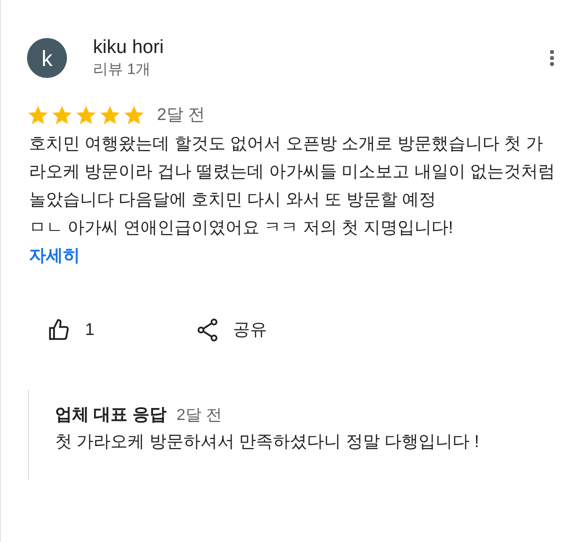 The width and height of the screenshot is (576, 542). Describe the element at coordinates (181, 115) in the screenshot. I see `review-time: 2달 전` at that location.